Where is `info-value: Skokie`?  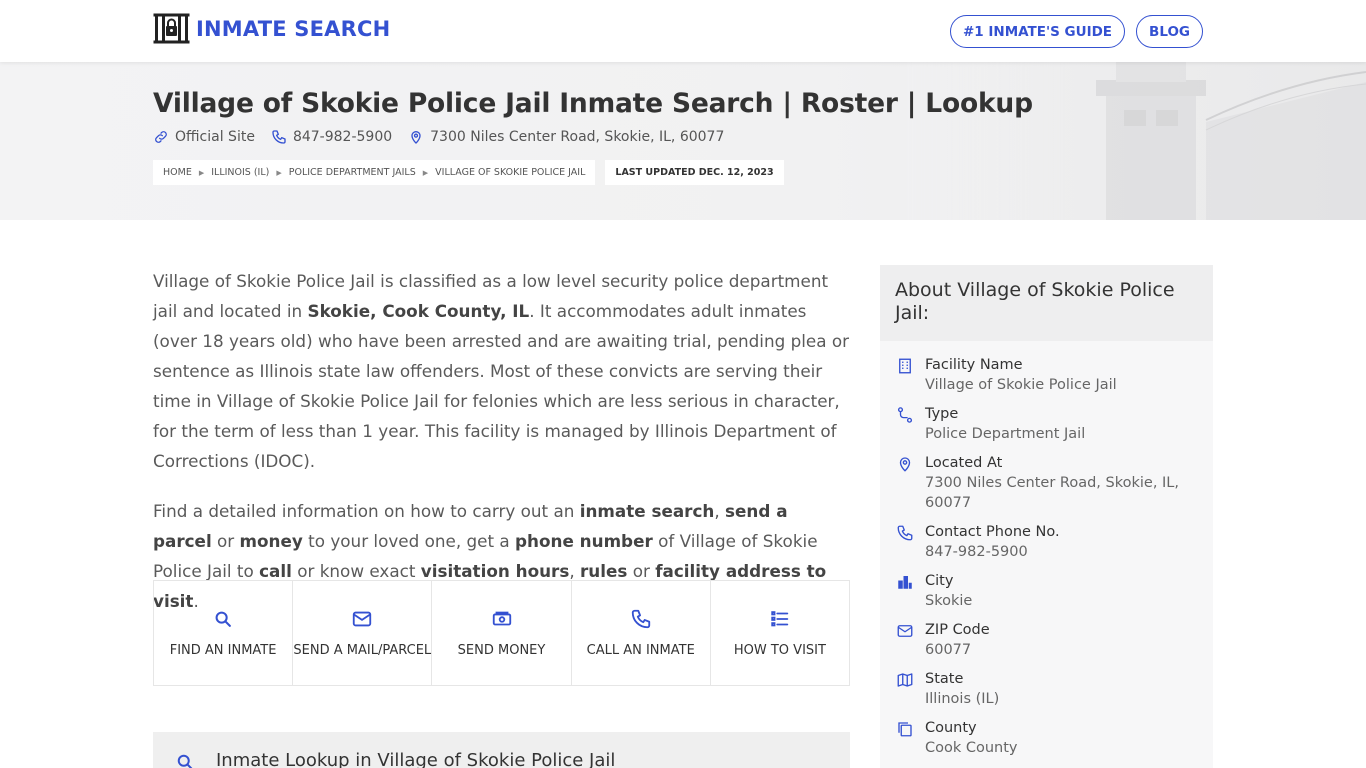 info-value: Skokie is located at coordinates (949, 601).